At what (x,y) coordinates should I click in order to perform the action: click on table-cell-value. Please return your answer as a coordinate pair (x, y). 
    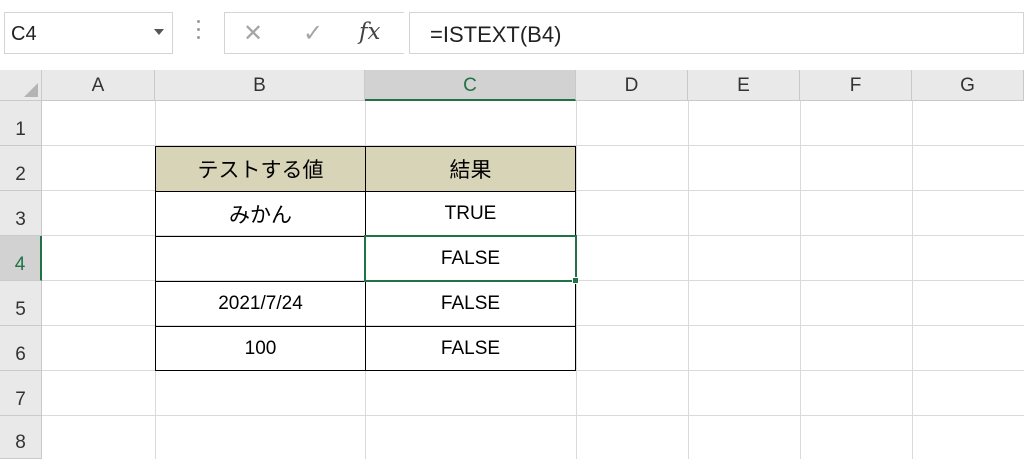
    Looking at the image, I should click on (260, 259).